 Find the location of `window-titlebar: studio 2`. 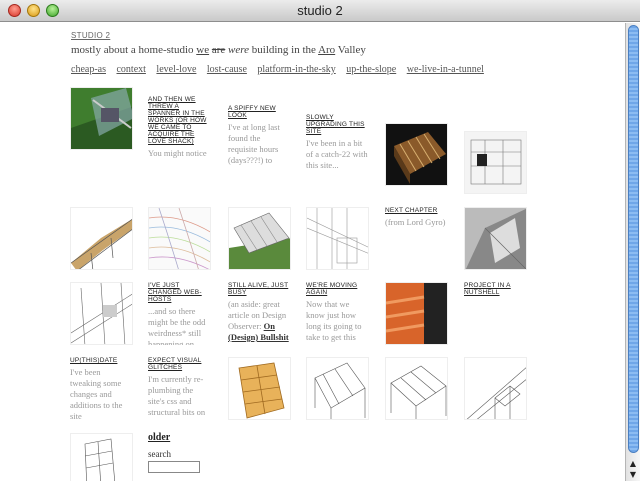

window-titlebar: studio 2 is located at coordinates (320, 11).